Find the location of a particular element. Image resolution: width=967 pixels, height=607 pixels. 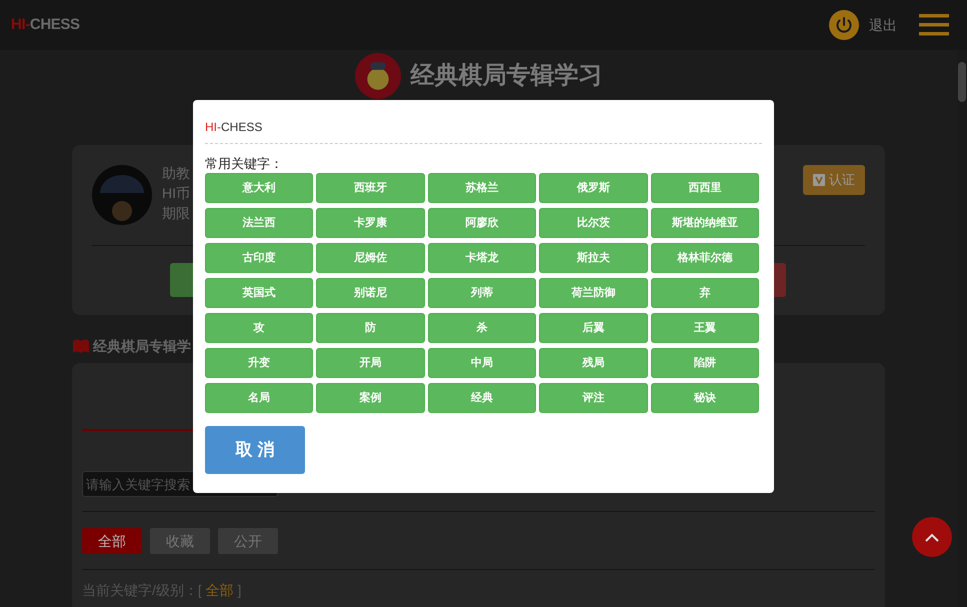

keywords-heading: 常用关键字： is located at coordinates (244, 164).